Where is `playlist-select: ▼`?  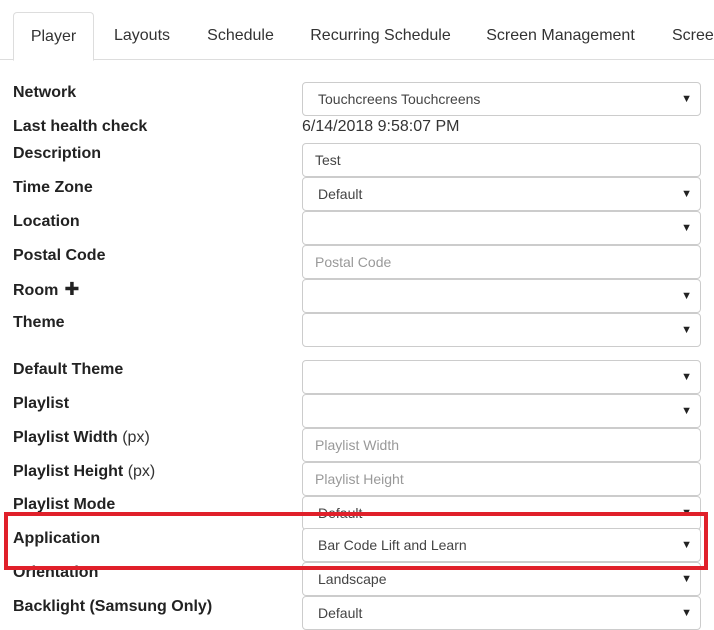
playlist-select: ▼ is located at coordinates (501, 411).